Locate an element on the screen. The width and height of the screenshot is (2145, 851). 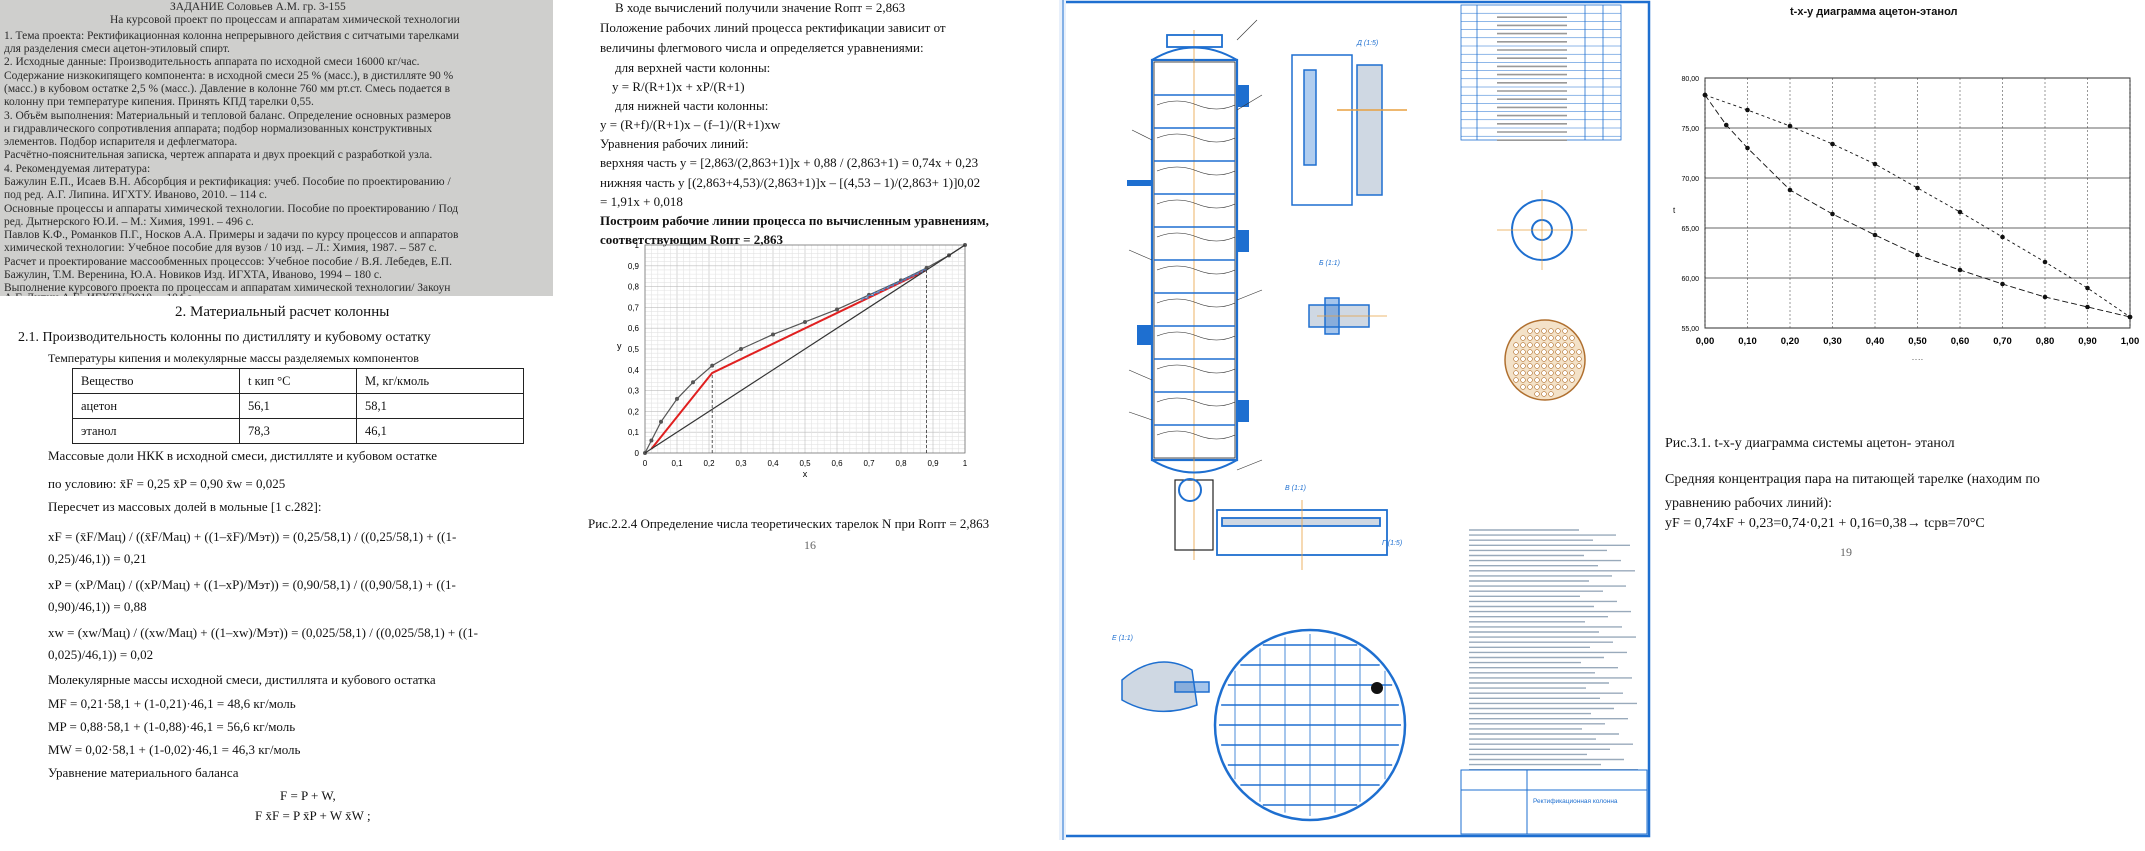
y-tick-label: 0,8 is located at coordinates (634, 287).